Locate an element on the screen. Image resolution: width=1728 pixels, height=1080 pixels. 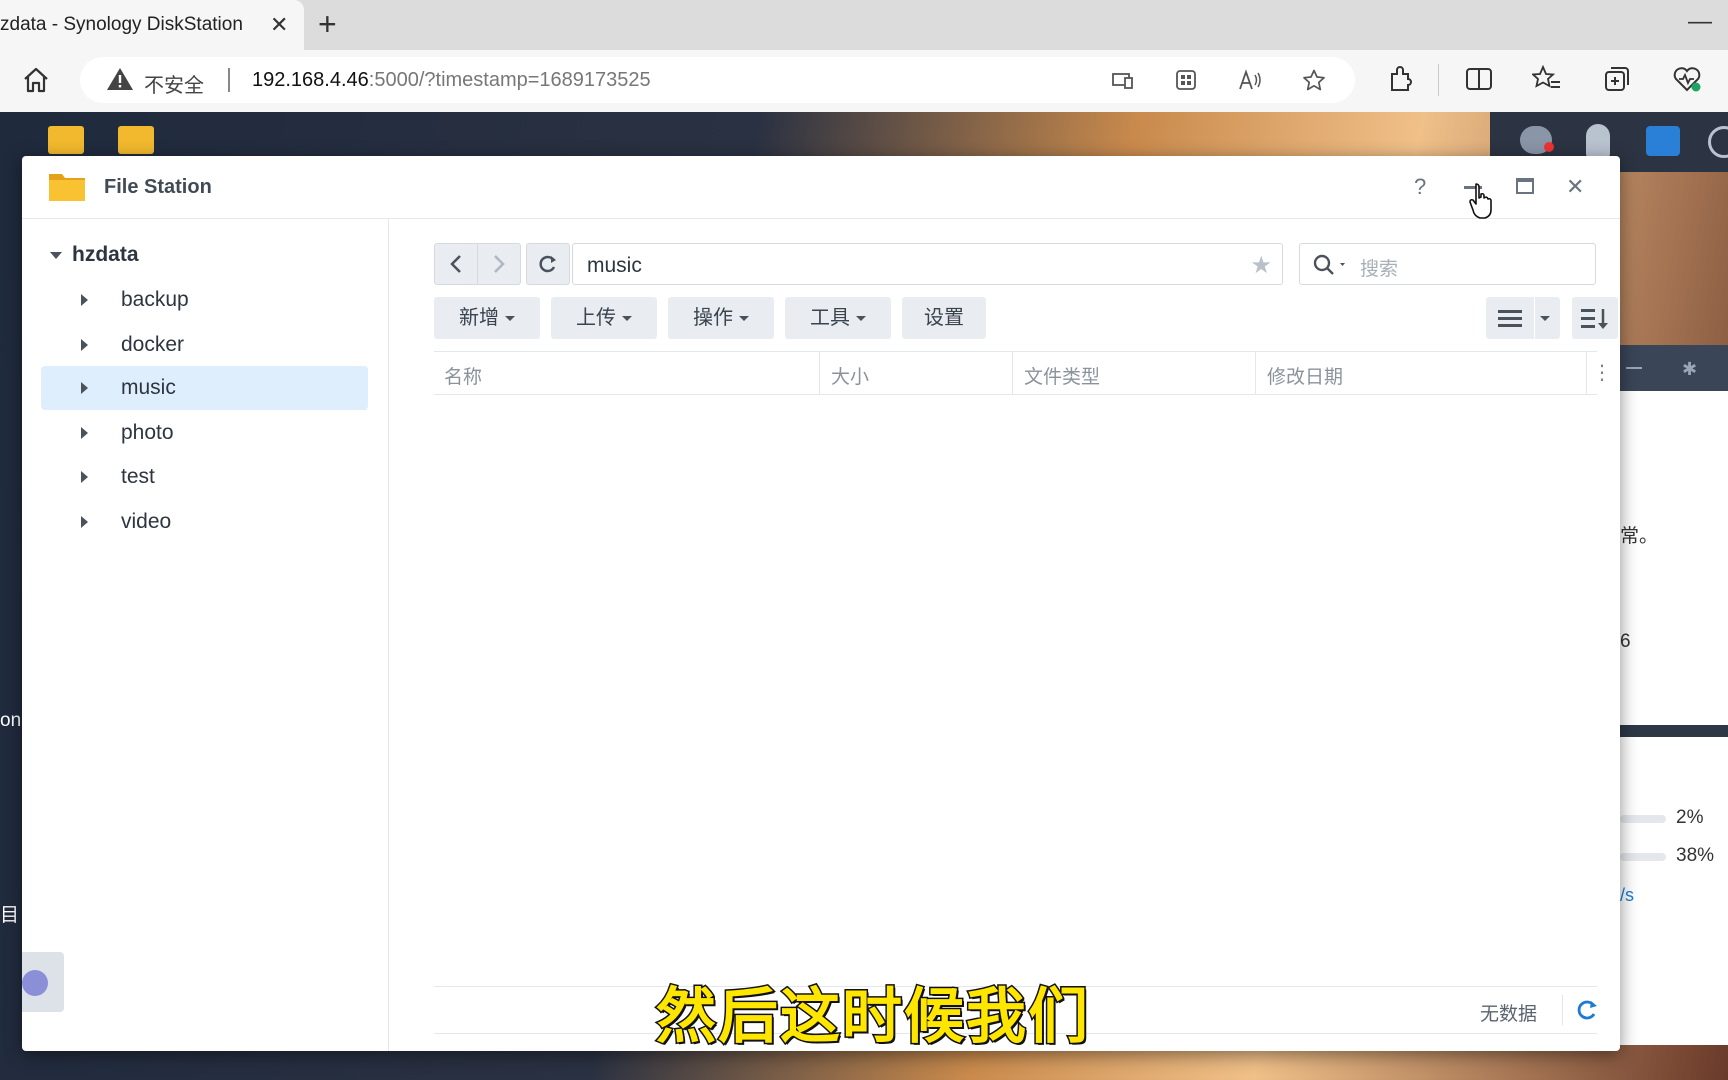
warning-icon is located at coordinates (120, 79).